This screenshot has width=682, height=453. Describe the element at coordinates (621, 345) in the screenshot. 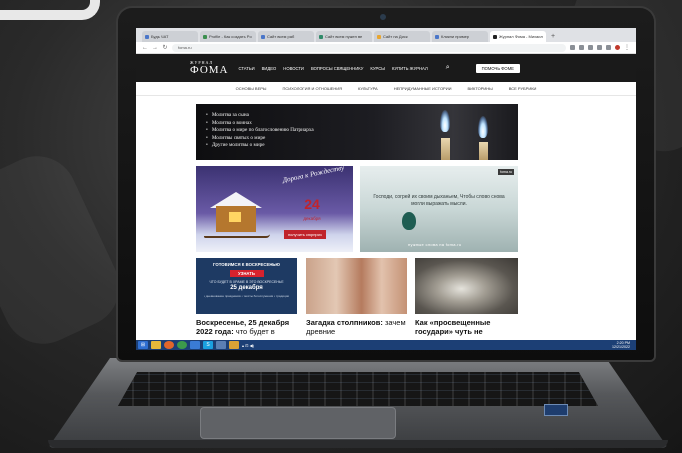

I see `taskbar-clock: 2:20 PM 12/21/2022` at that location.